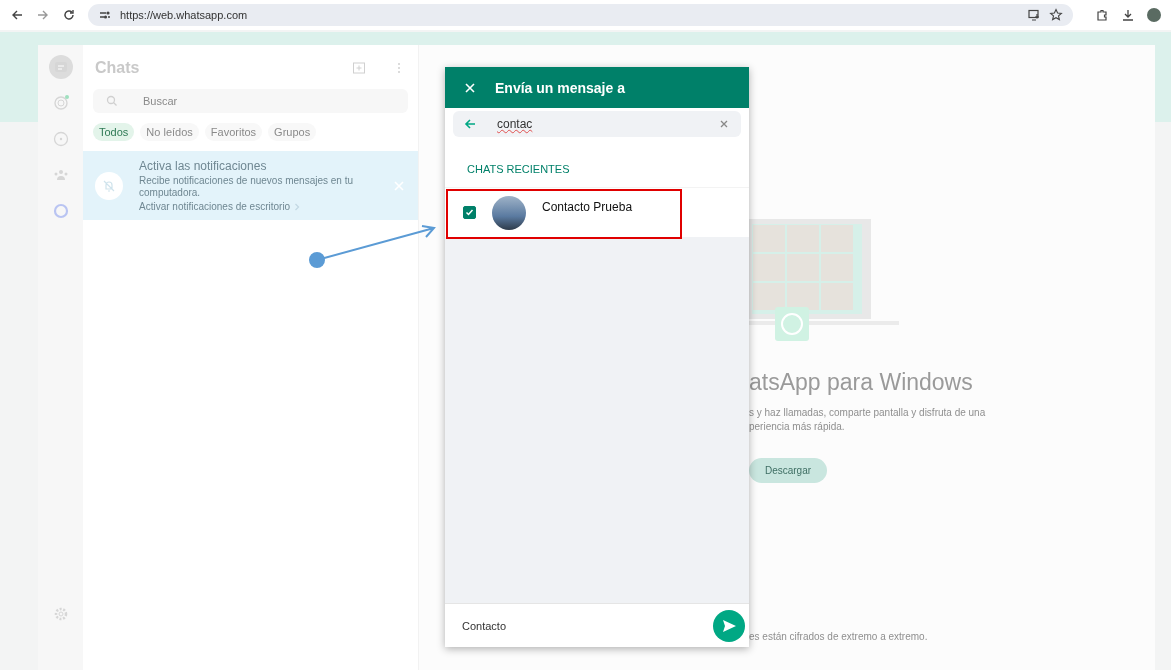 This screenshot has width=1171, height=670. I want to click on intro-text: s y haz llamadas, comparte pantalla y disfruta de una periencia más rápida., so click(868, 420).